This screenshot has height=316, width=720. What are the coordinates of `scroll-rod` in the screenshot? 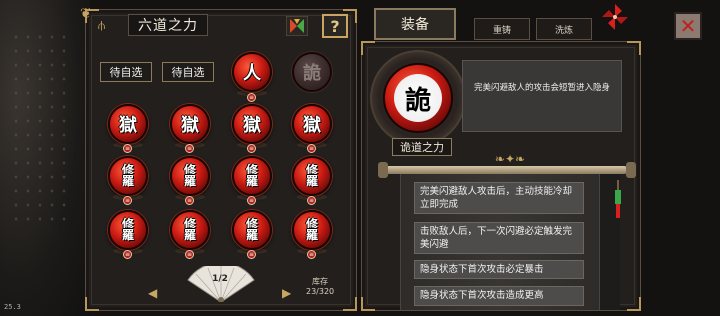 It's located at (505, 170).